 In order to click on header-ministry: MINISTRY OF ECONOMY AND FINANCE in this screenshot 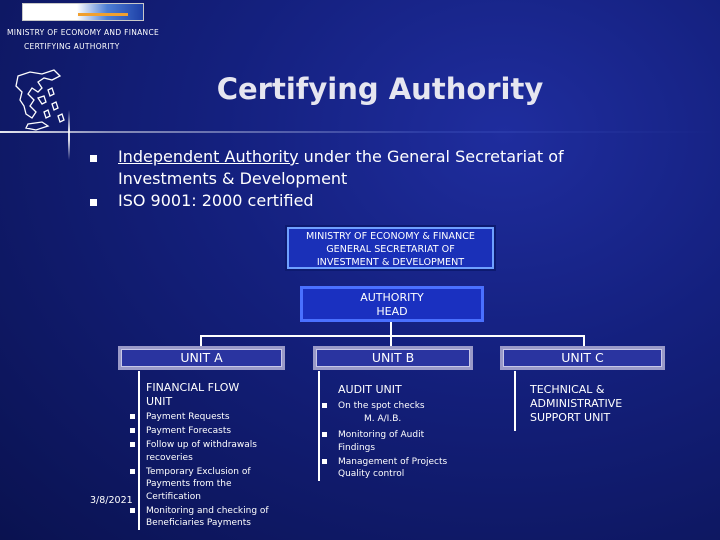, I will do `click(83, 32)`.